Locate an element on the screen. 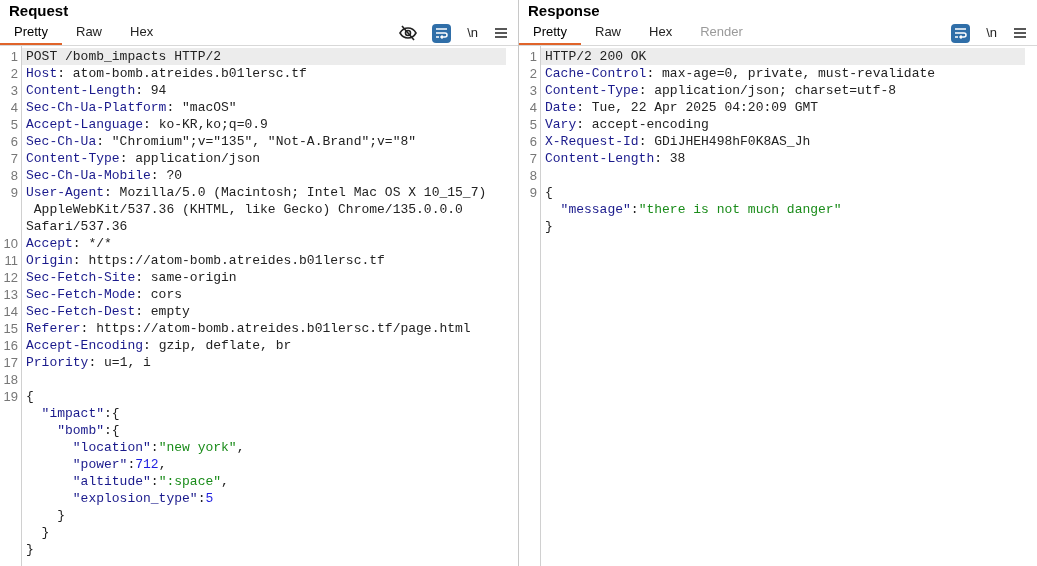 The image size is (1037, 566). code-line: Sec-Fetch-Dest: empty is located at coordinates (108, 311).